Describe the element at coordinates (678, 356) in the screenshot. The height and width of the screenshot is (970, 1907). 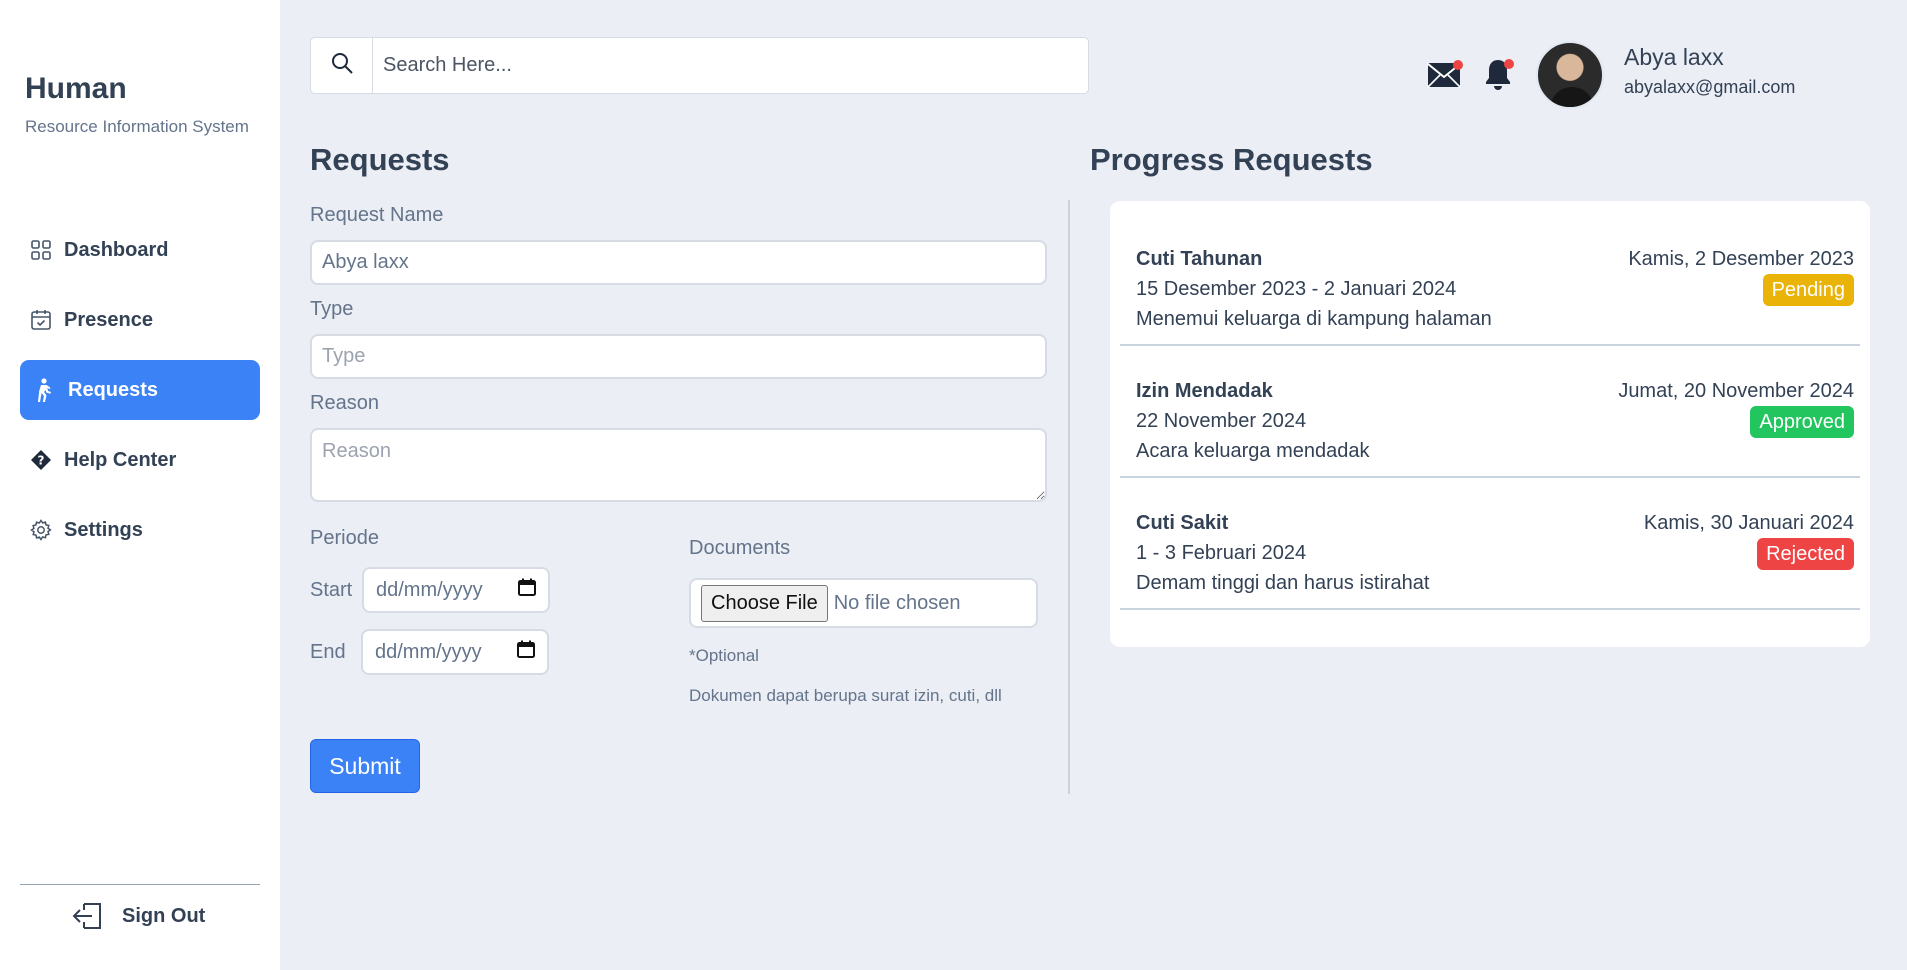
I see `type-field` at that location.